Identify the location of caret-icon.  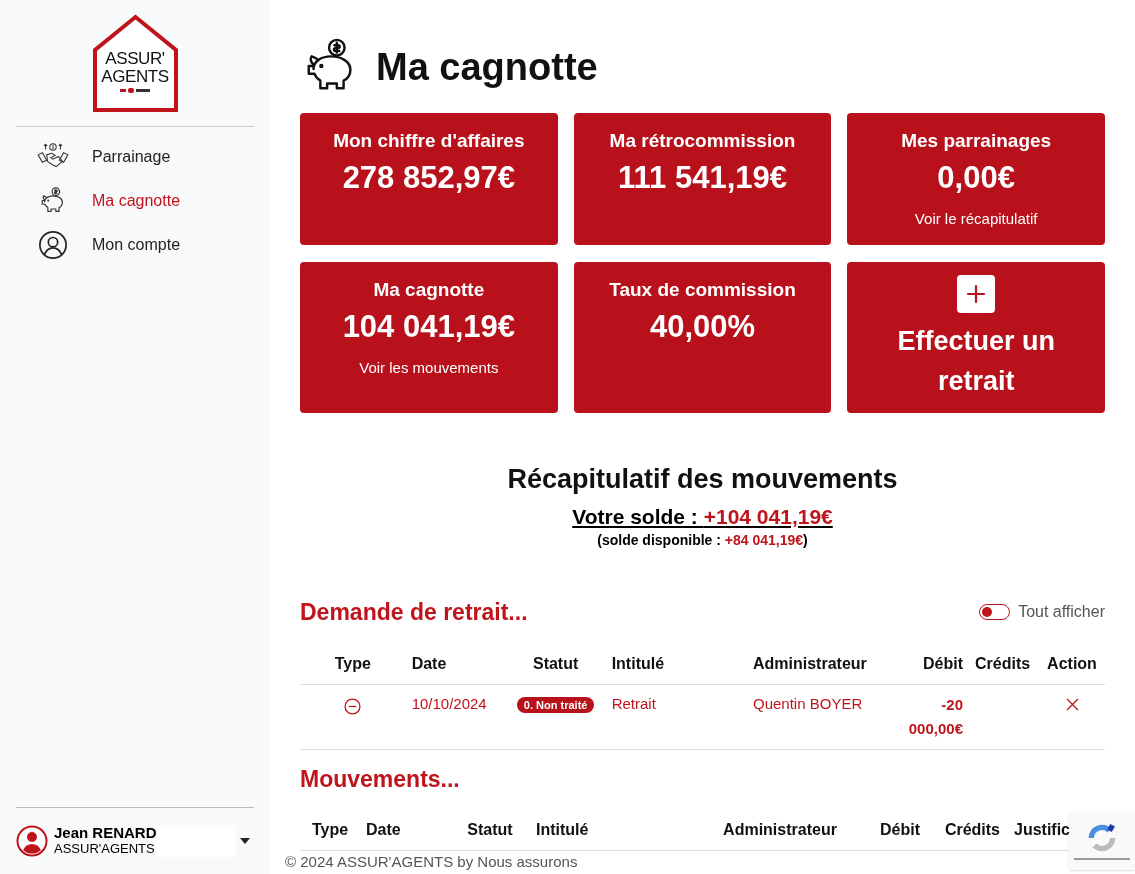
(245, 841).